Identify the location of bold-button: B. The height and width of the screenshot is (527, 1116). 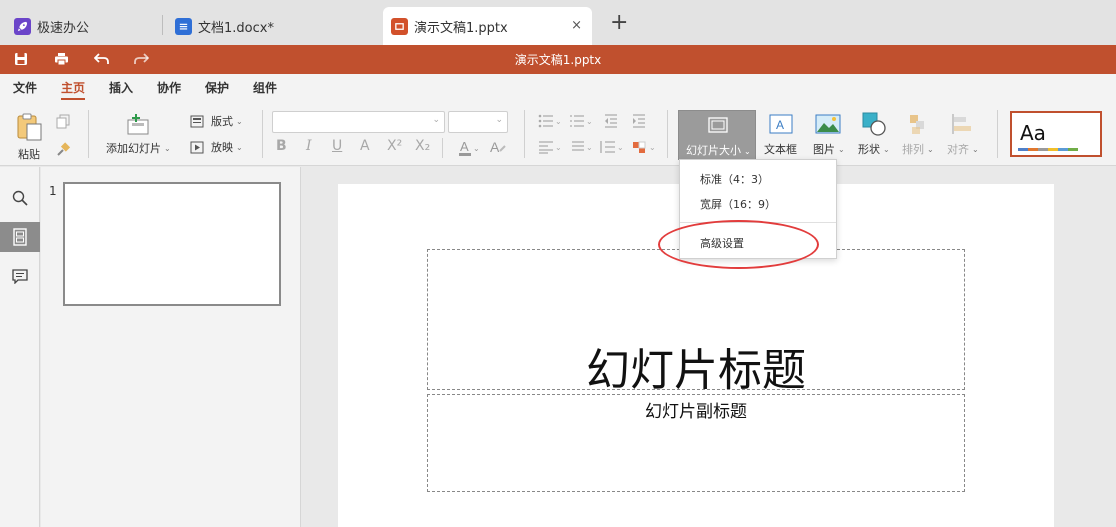
(281, 146).